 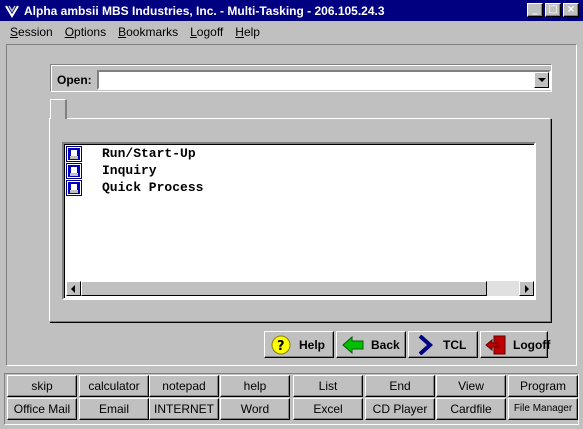 I want to click on open-combobox, so click(x=324, y=80).